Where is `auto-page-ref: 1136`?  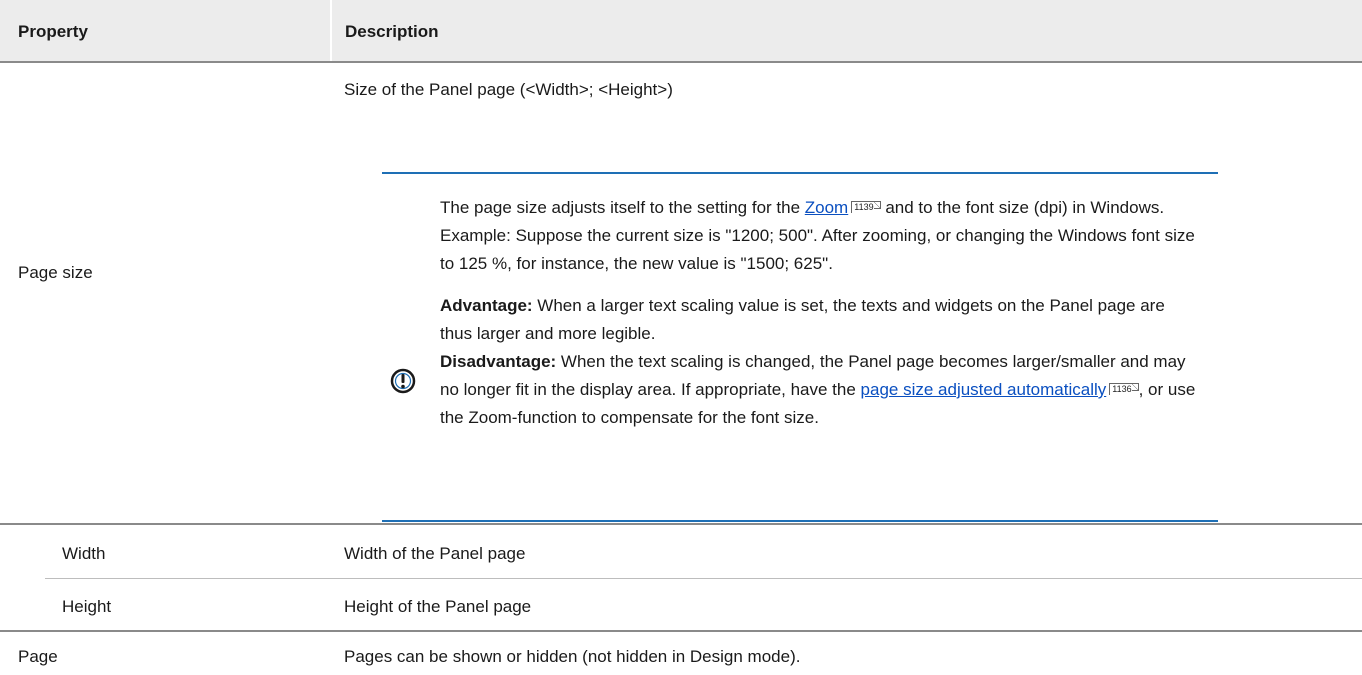
auto-page-ref: 1136 is located at coordinates (1124, 389).